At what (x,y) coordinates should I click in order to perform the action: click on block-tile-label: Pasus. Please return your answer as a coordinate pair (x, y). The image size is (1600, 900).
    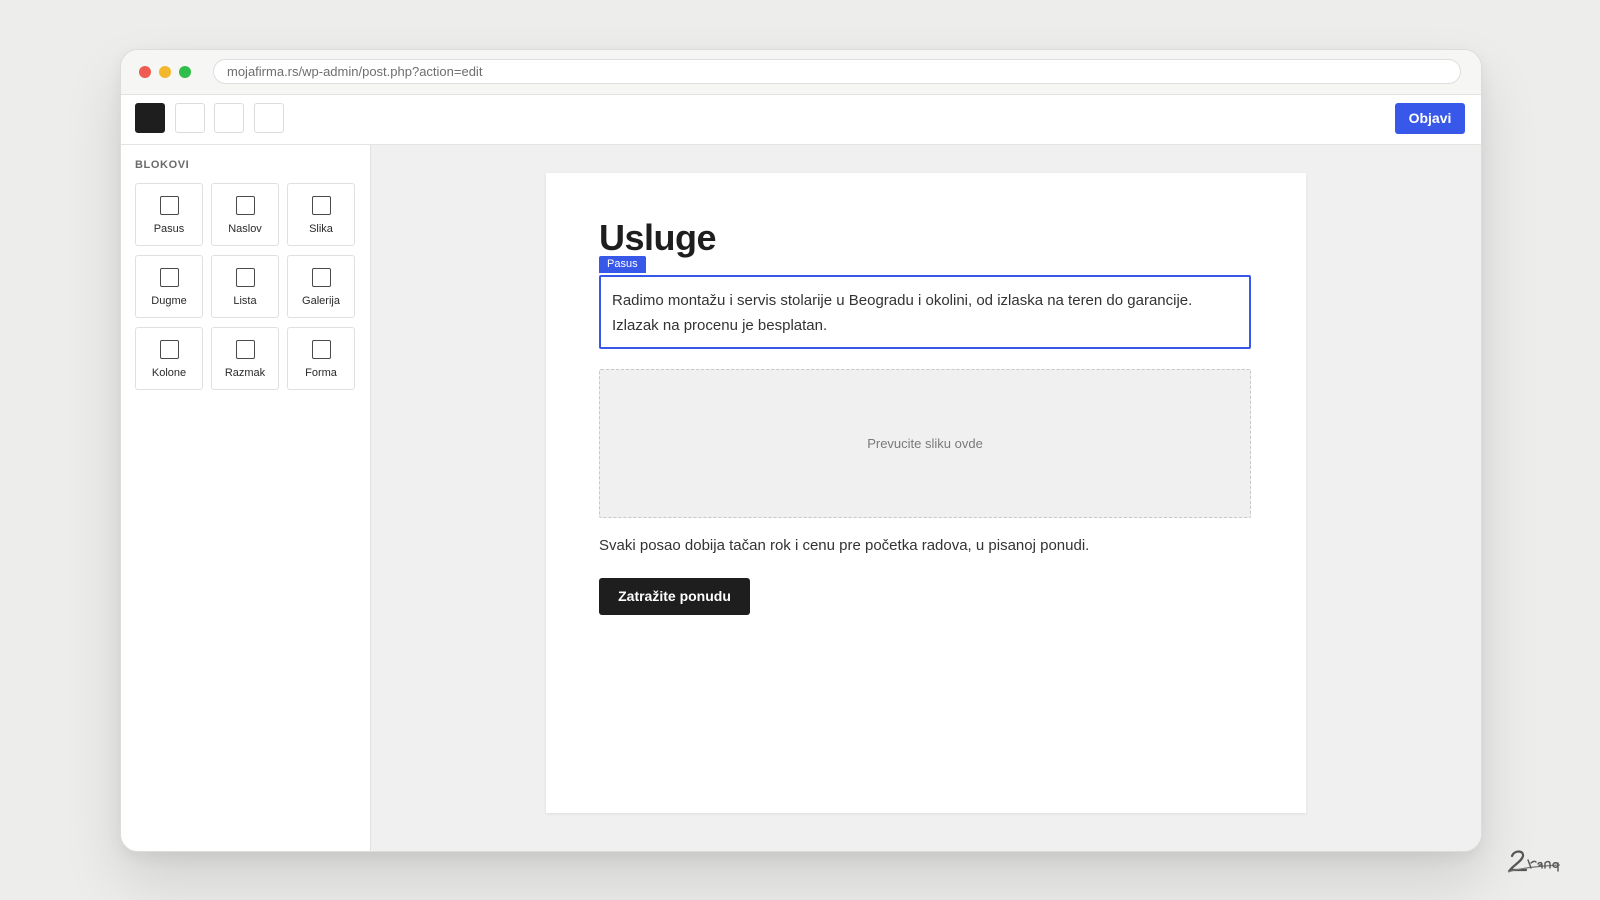
    Looking at the image, I should click on (169, 229).